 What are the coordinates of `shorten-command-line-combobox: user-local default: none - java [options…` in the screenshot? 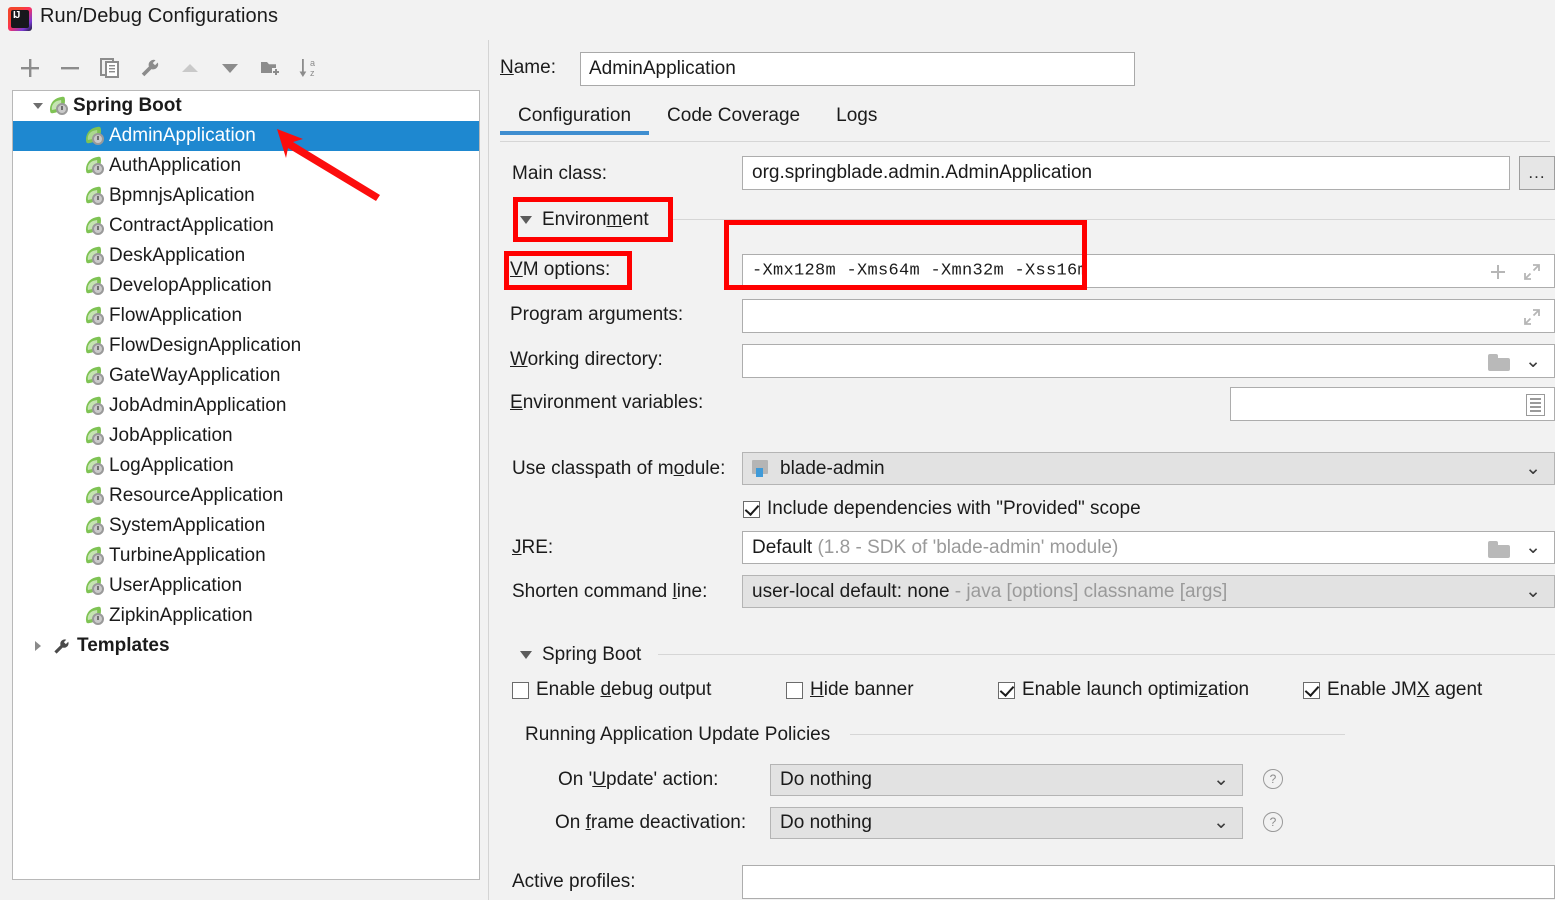 It's located at (1148, 591).